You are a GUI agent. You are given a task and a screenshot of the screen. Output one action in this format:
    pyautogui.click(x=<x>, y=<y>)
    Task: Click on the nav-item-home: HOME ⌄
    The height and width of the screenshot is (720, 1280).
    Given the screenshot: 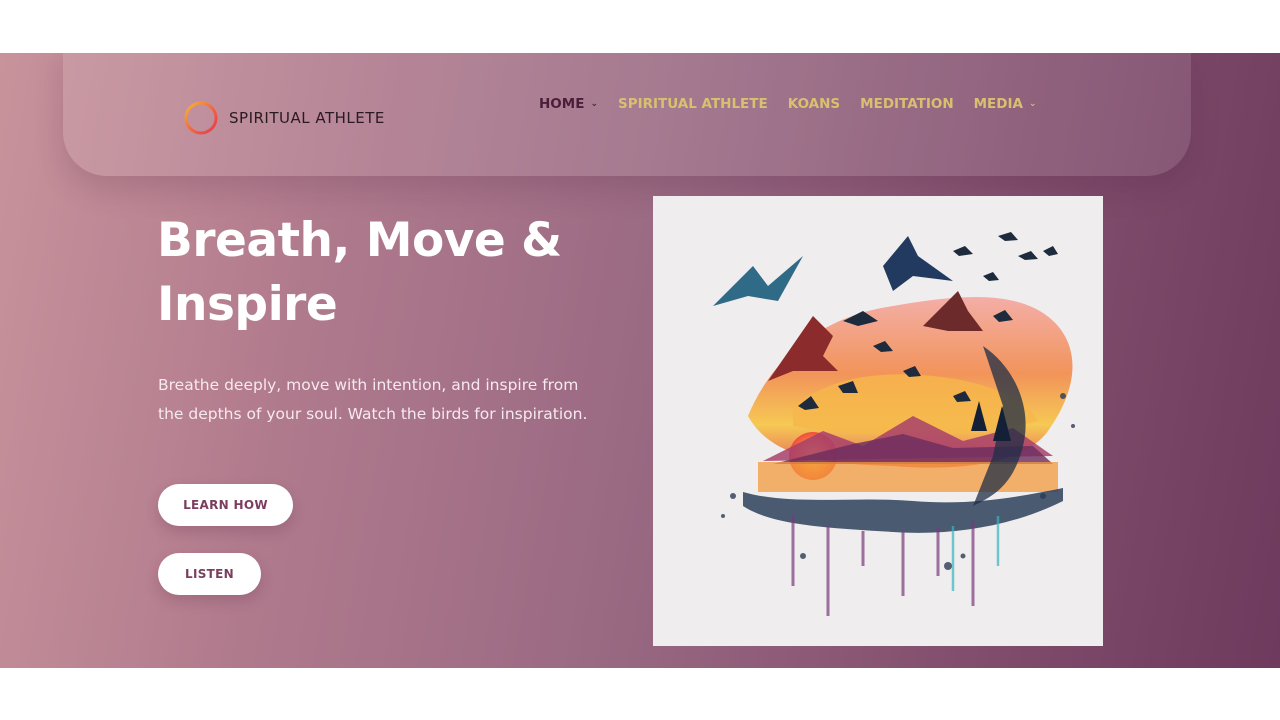 What is the action you would take?
    pyautogui.click(x=568, y=104)
    